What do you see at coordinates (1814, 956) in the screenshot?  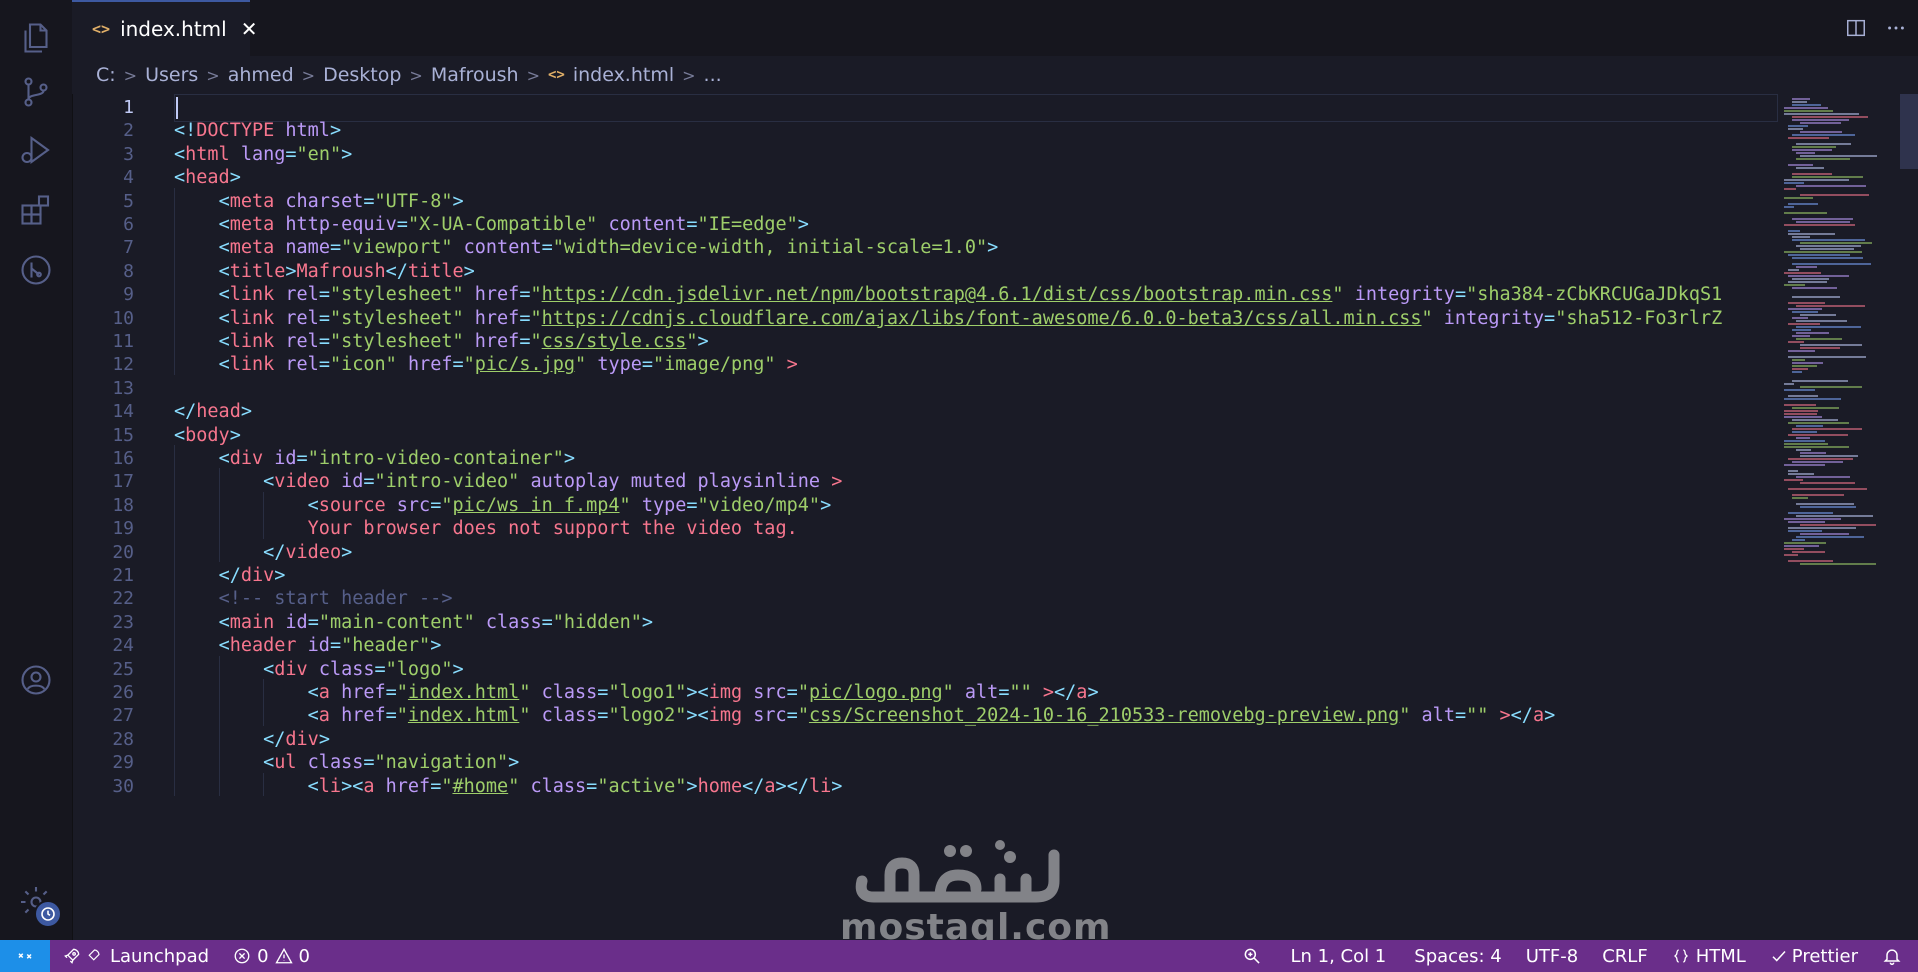 I see `prettier-item: Prettier` at bounding box center [1814, 956].